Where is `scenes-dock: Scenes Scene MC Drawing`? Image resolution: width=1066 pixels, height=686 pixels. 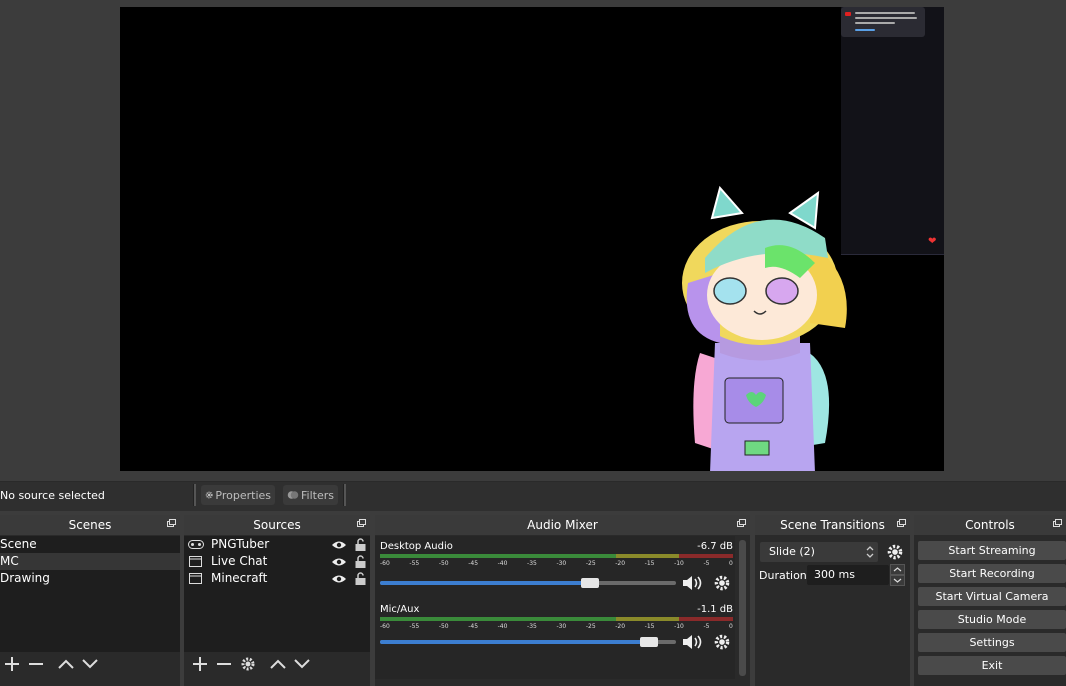 scenes-dock: Scenes Scene MC Drawing is located at coordinates (90, 600).